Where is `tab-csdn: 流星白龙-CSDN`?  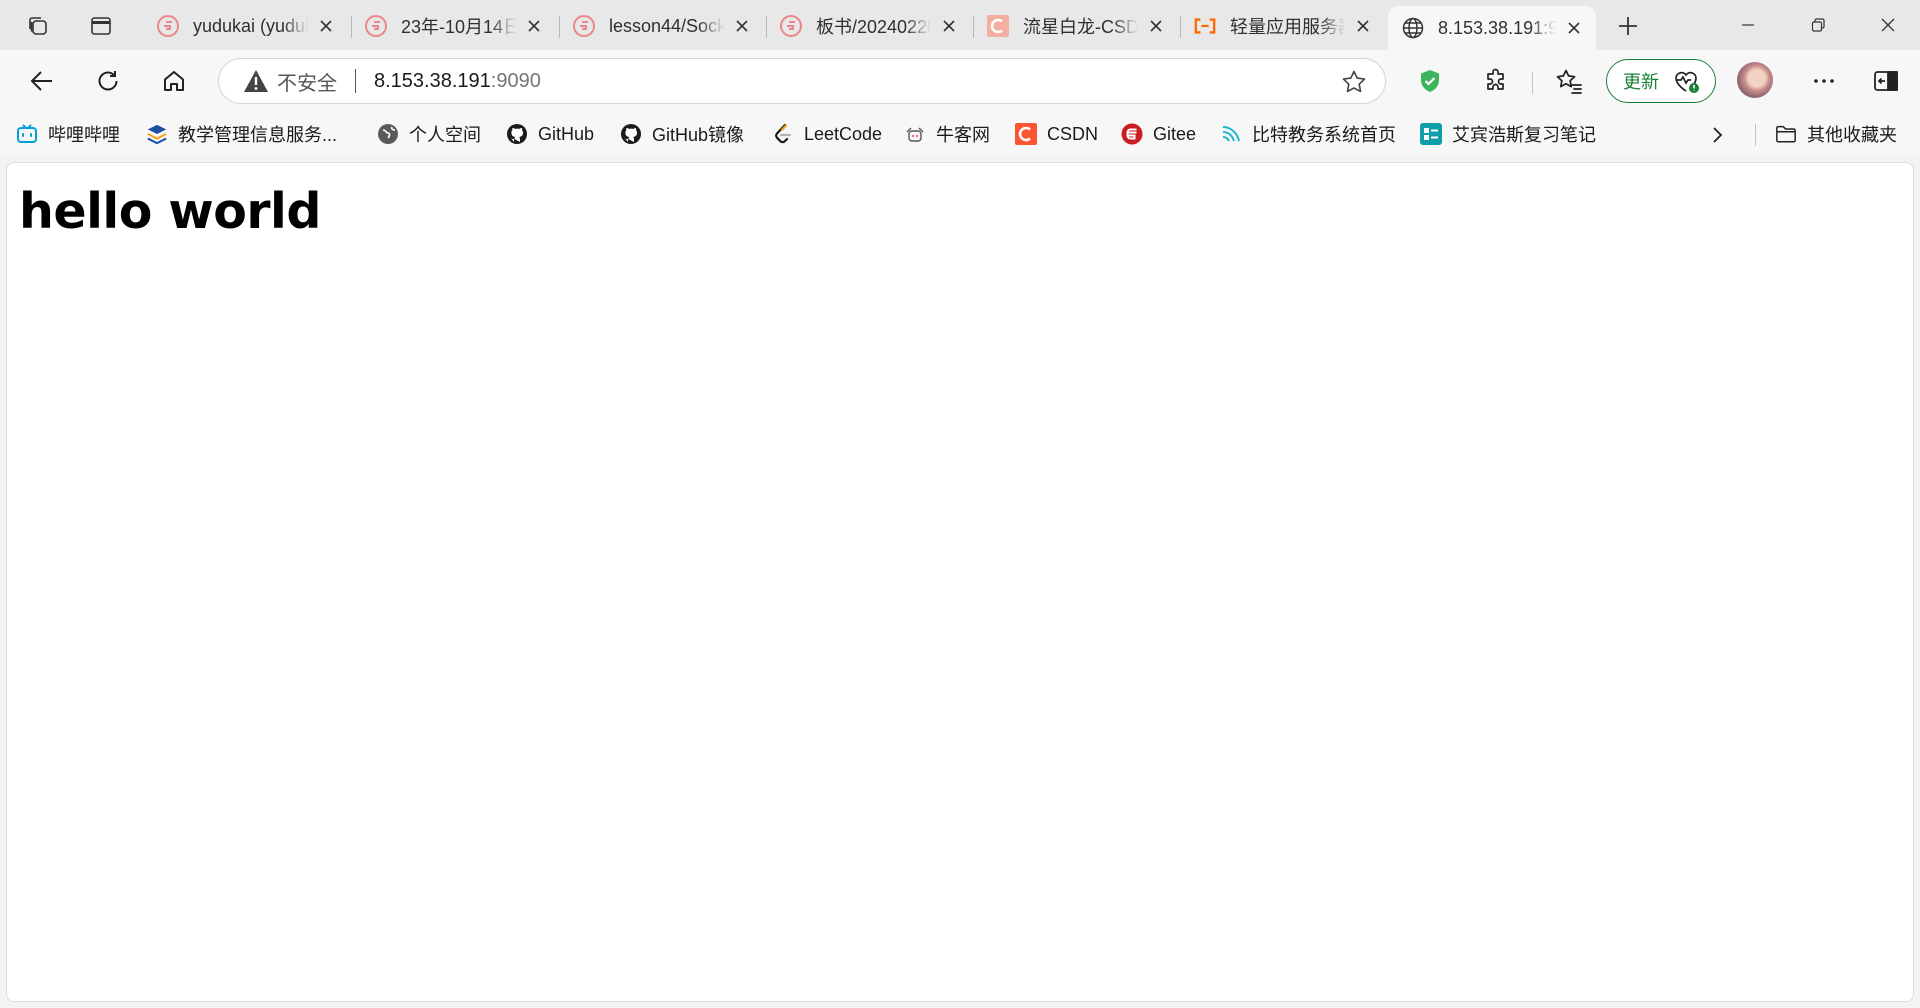 tab-csdn: 流星白龙-CSDN is located at coordinates (1075, 26).